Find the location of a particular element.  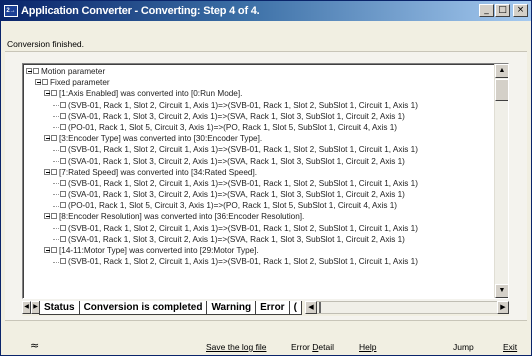

help-label: Help is located at coordinates (368, 347).